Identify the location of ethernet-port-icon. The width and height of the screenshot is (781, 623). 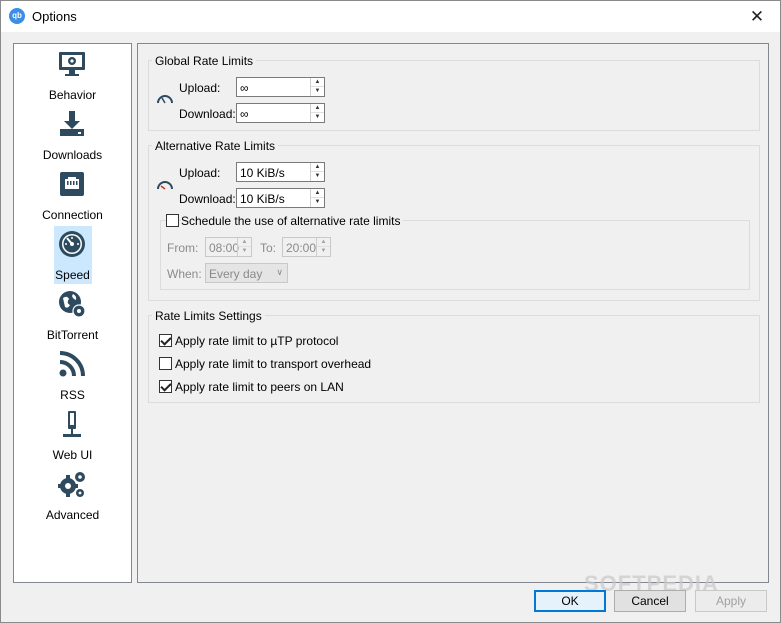
(72, 184).